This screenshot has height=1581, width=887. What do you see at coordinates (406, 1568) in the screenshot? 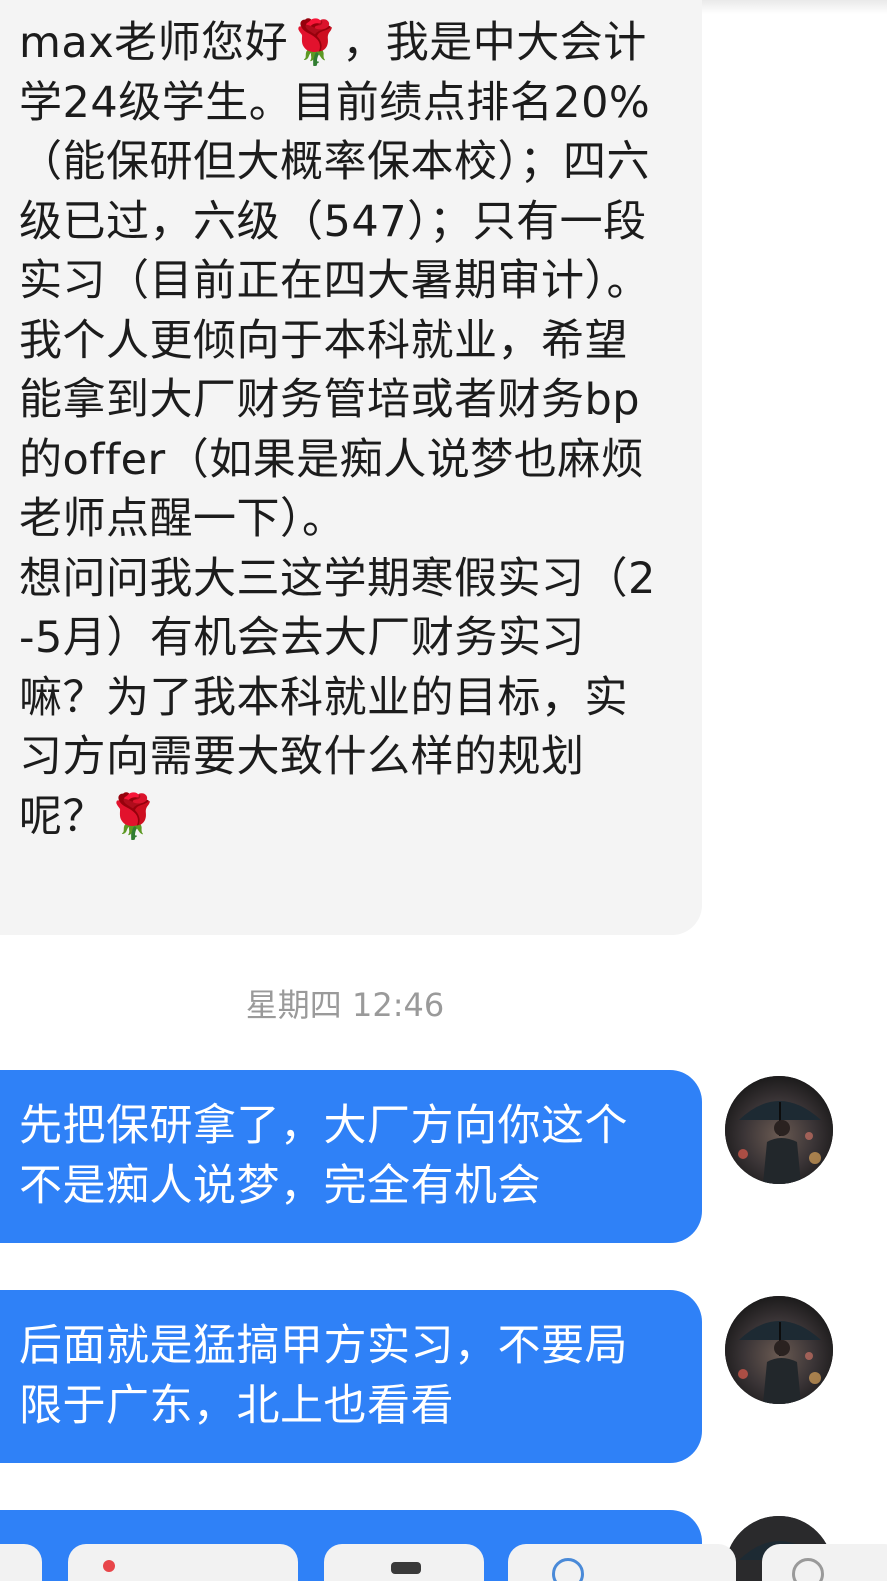
I see `cat-icon` at bounding box center [406, 1568].